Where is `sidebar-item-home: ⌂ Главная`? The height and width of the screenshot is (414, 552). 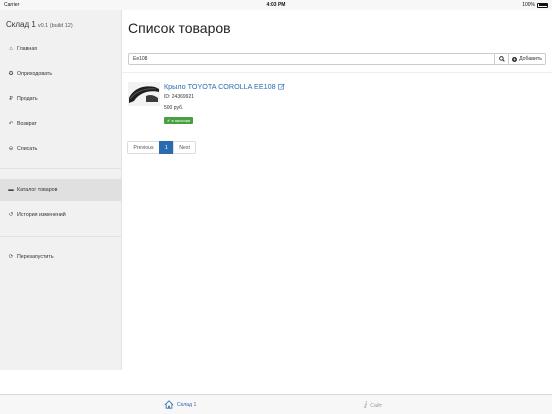
sidebar-item-home: ⌂ Главная is located at coordinates (61, 49).